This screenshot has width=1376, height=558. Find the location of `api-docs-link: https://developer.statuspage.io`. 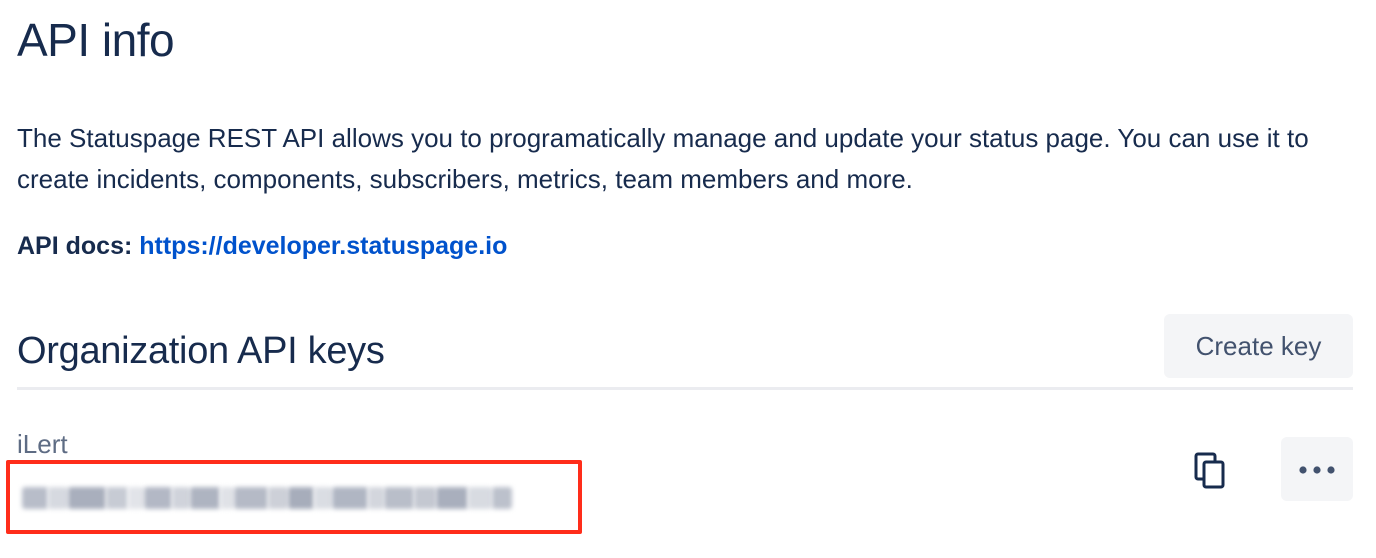

api-docs-link: https://developer.statuspage.io is located at coordinates (323, 246).